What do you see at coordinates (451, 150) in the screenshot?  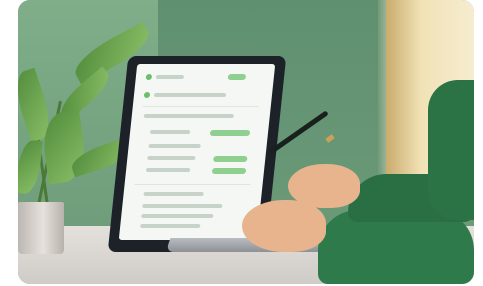 I see `sleeve-shoulder` at bounding box center [451, 150].